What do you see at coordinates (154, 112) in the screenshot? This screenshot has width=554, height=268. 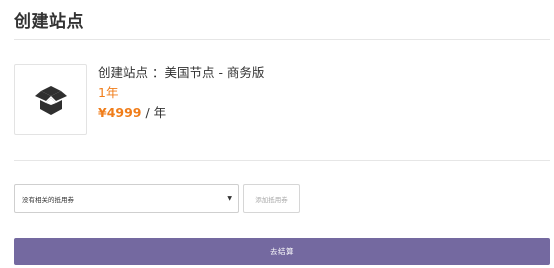 I see `price-unit: / 年` at bounding box center [154, 112].